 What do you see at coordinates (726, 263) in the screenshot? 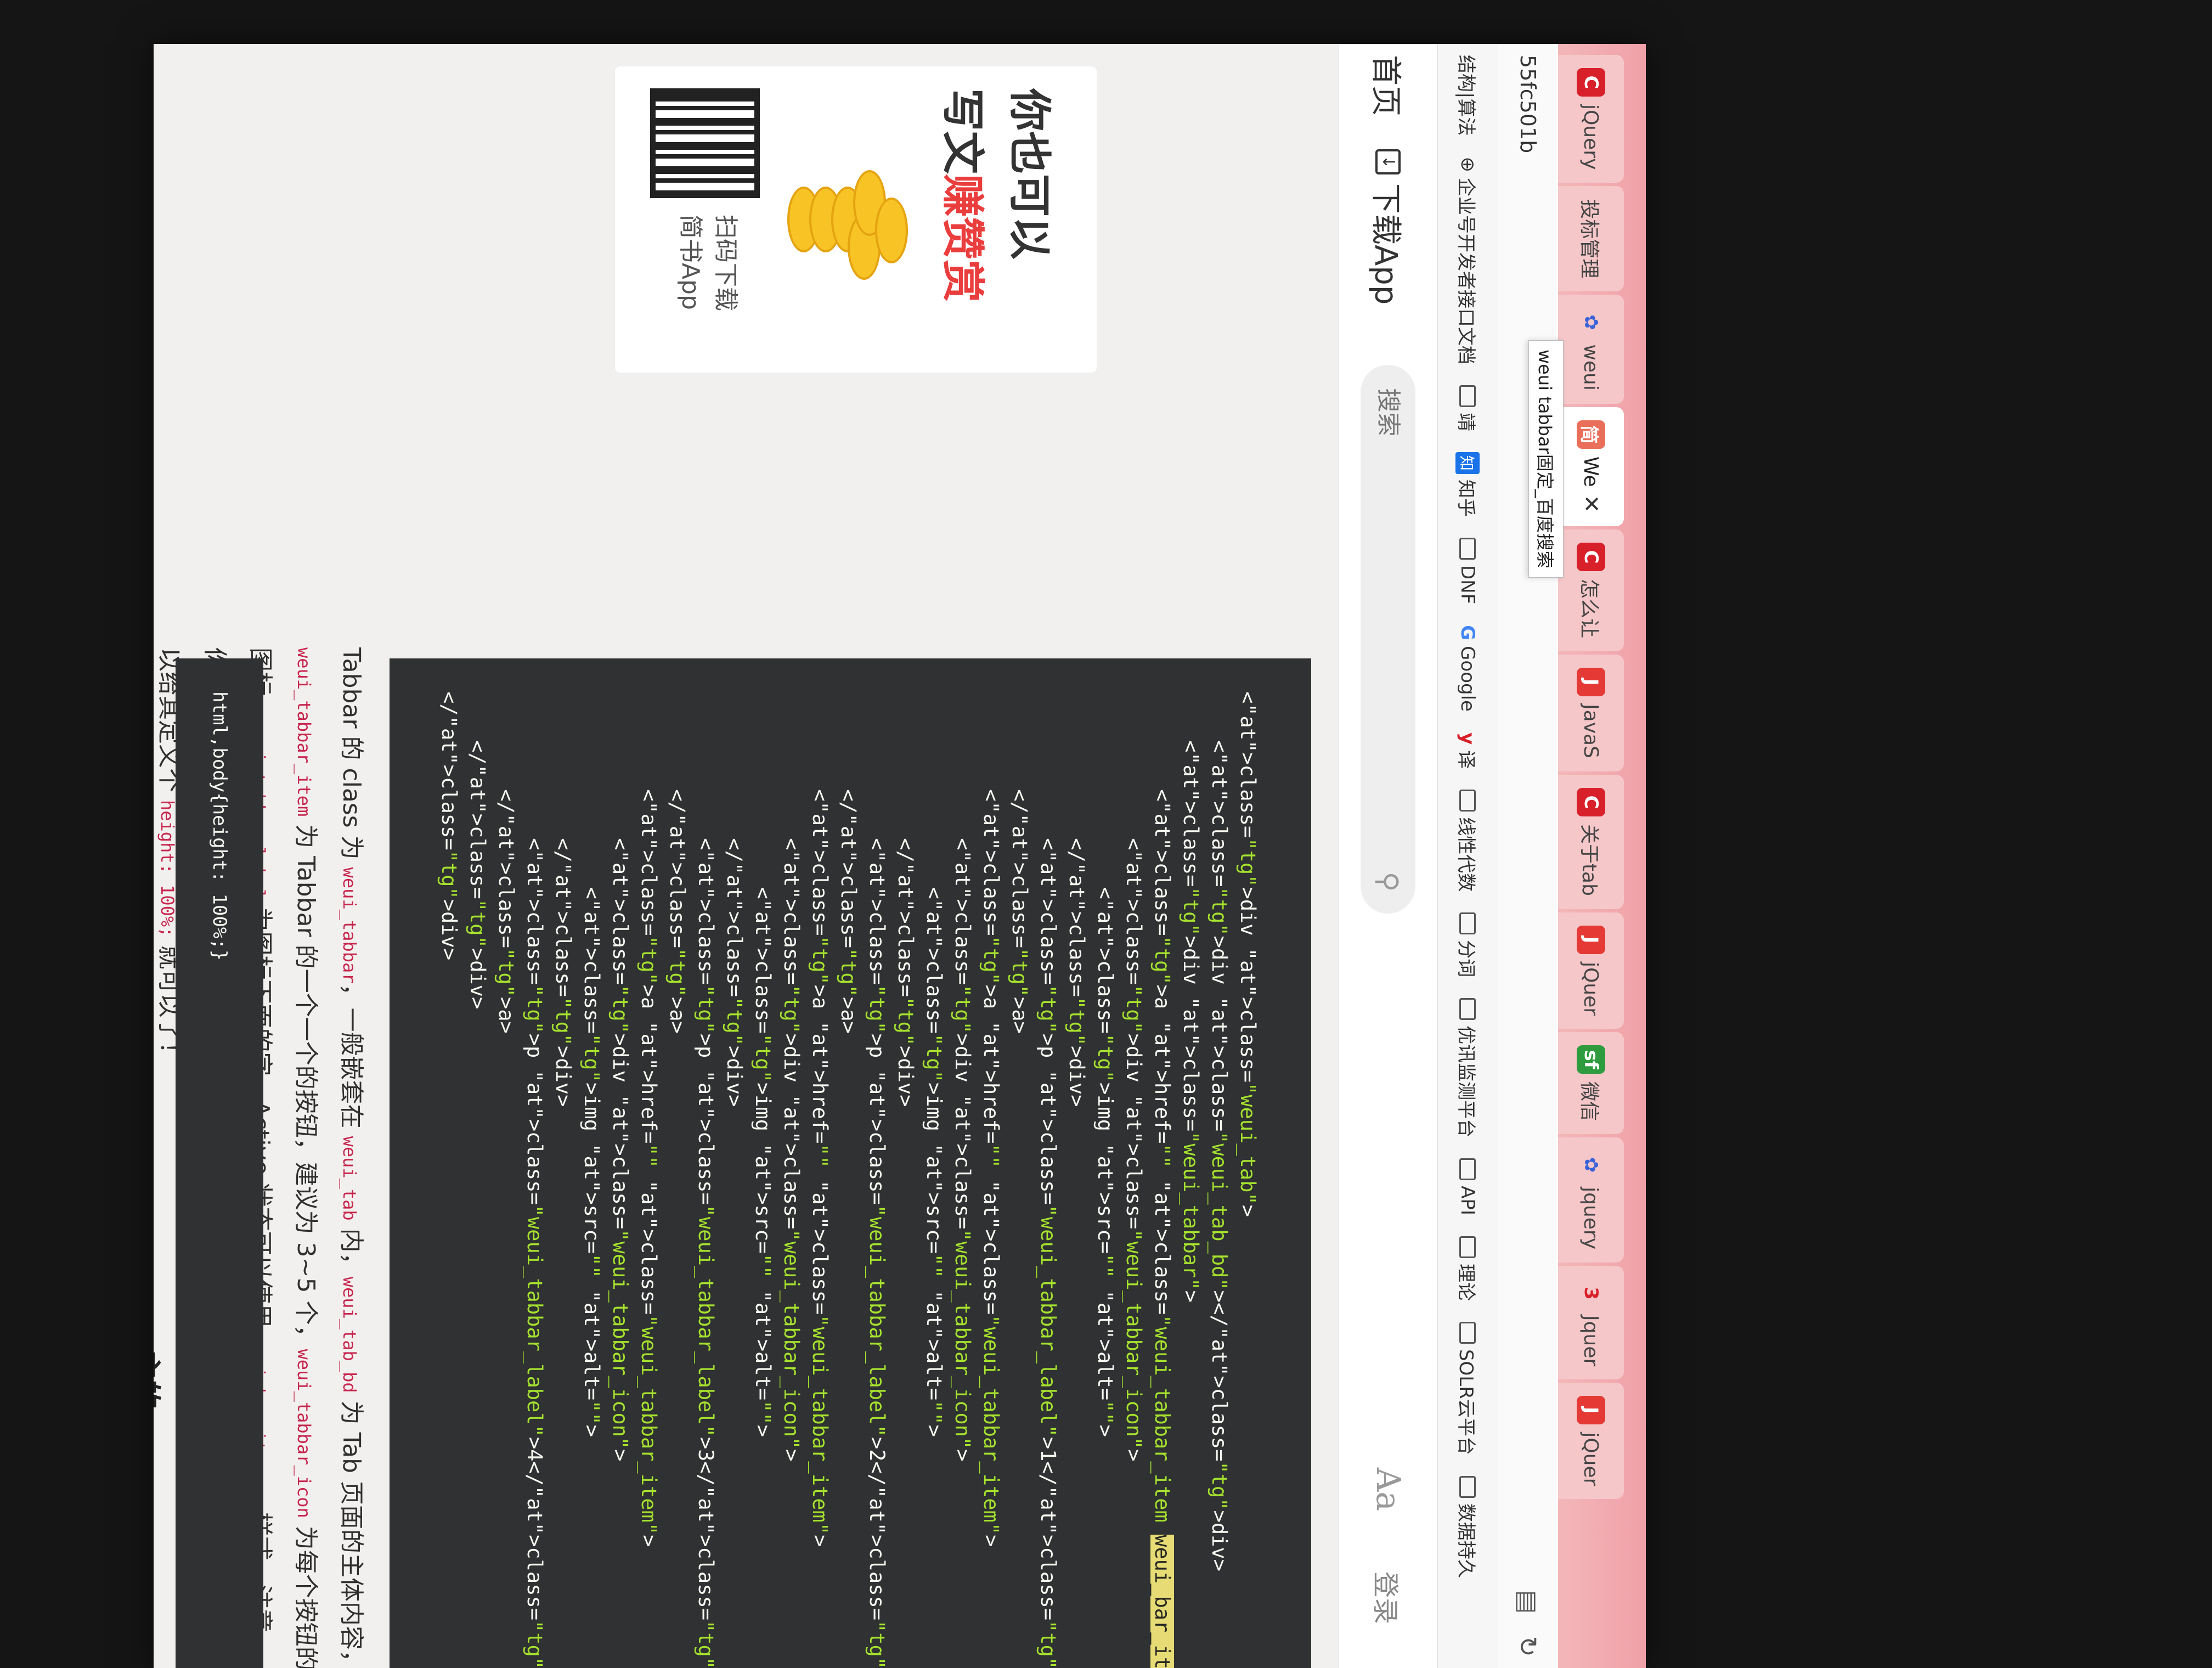
I see `promo-cta-line-1: 扫码下载` at bounding box center [726, 263].